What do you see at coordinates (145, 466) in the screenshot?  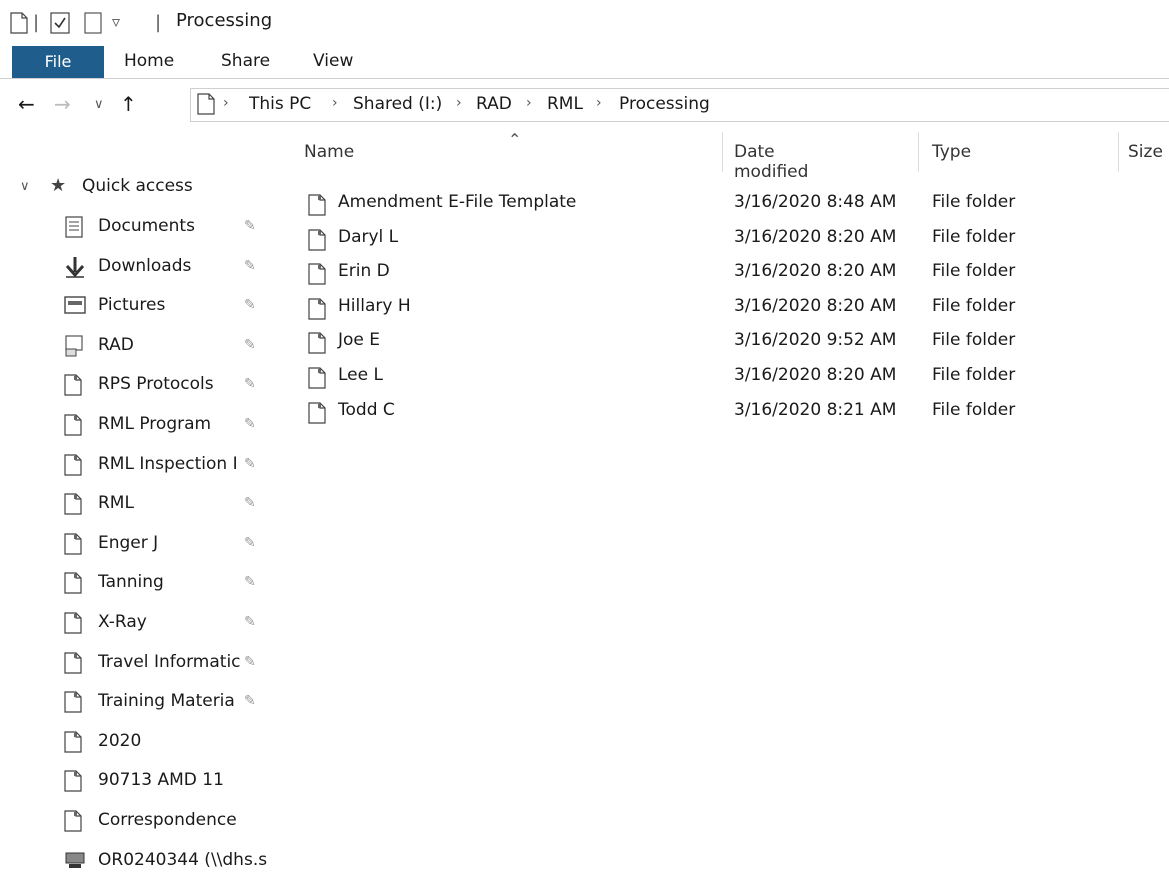 I see `sidebar-item: RML Inspection I ✎` at bounding box center [145, 466].